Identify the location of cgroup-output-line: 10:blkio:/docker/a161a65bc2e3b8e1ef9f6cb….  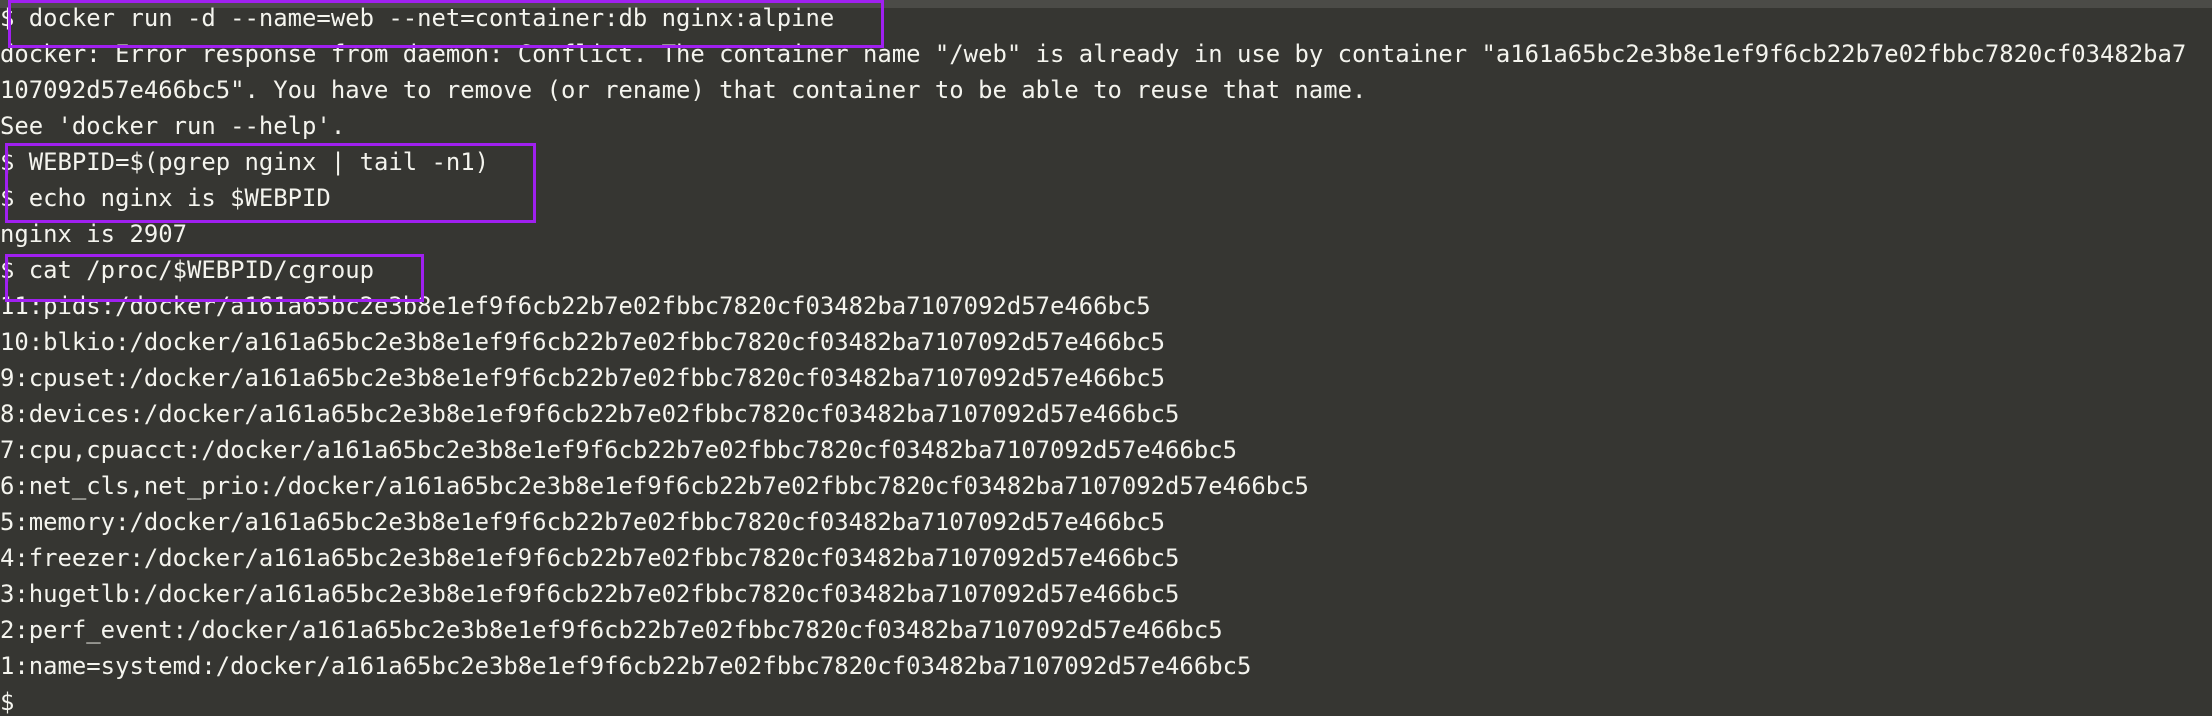
(583, 342).